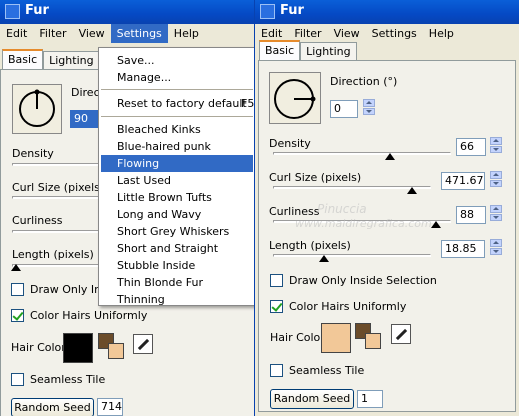 The image size is (519, 416). I want to click on front-direction-dial, so click(295, 98).